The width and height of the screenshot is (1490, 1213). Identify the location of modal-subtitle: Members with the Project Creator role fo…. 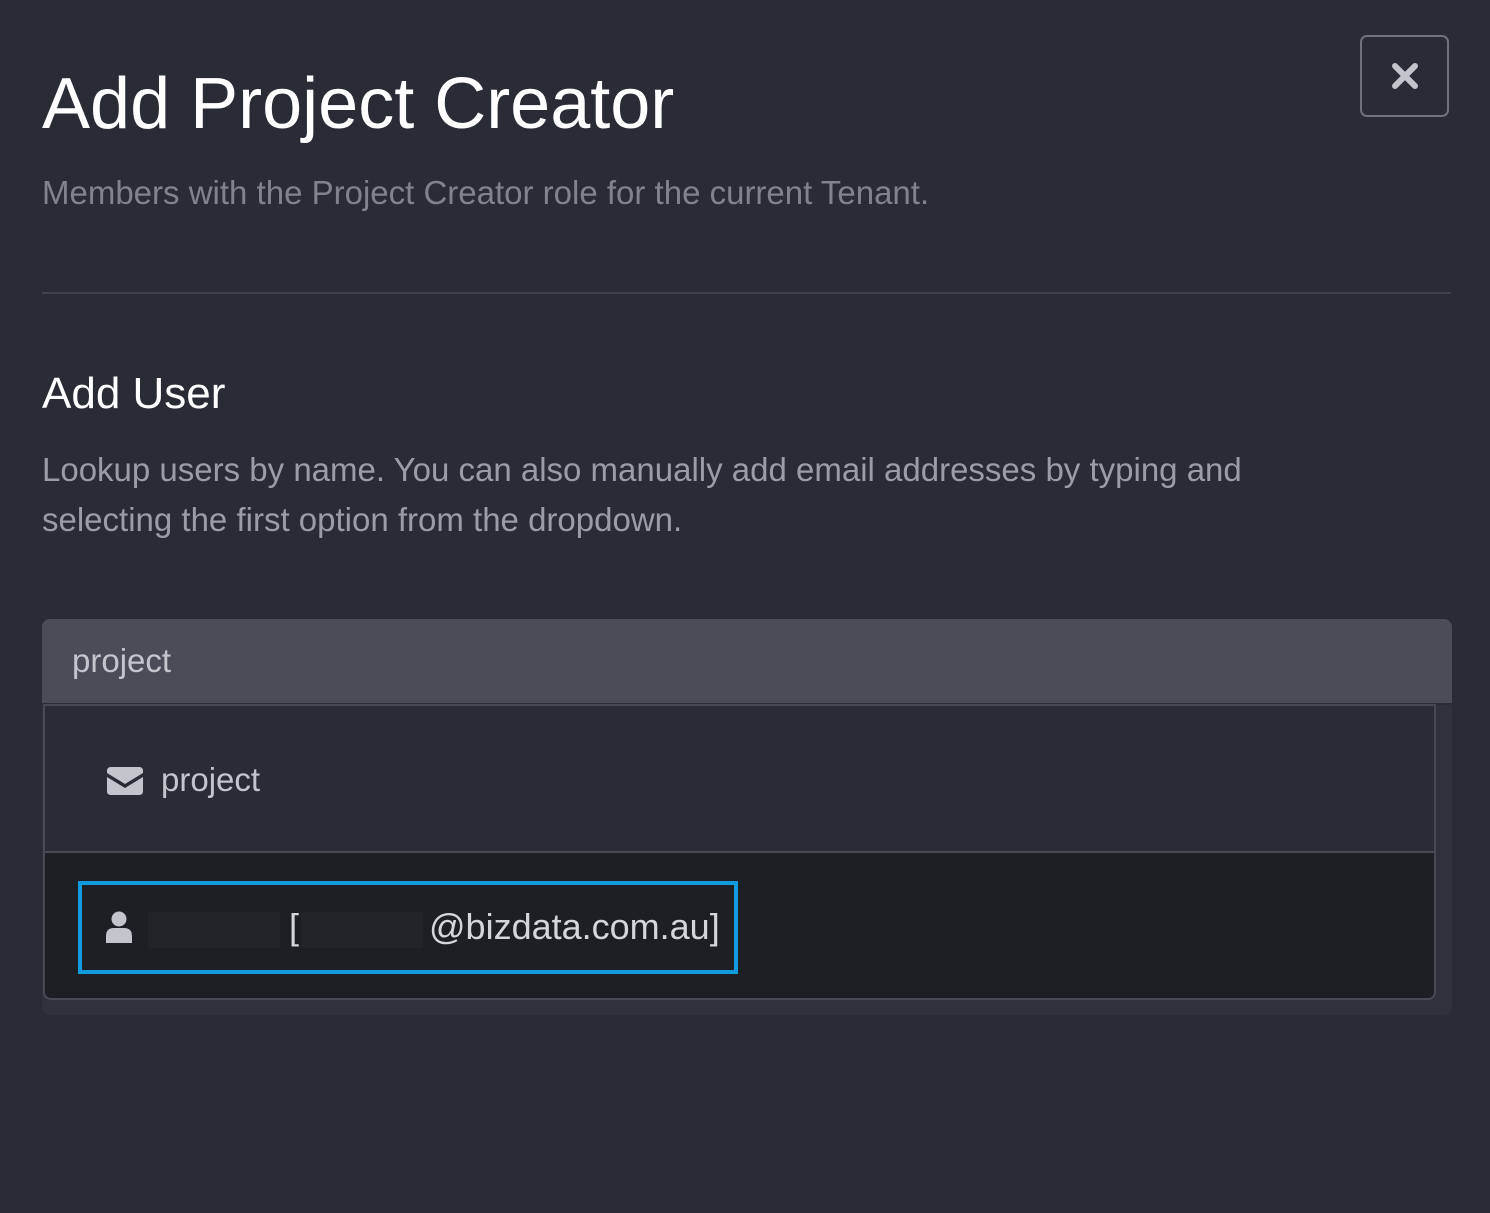
(486, 192).